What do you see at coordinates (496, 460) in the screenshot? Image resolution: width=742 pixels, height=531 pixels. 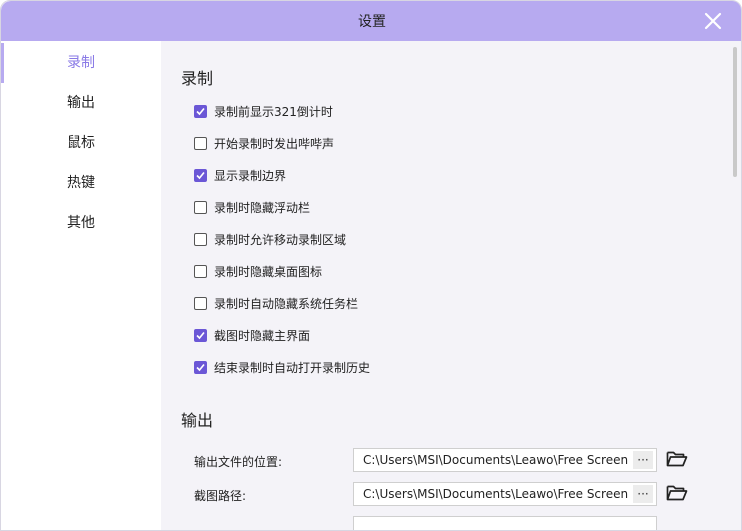 I see `output-location-value: C:\Users\MSI\Documents\Leawo\Free Screen` at bounding box center [496, 460].